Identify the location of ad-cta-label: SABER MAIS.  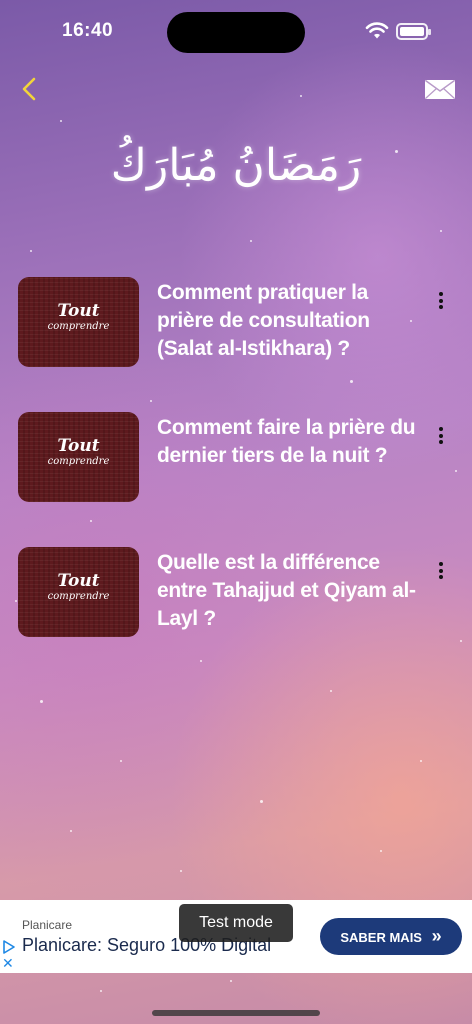
(381, 937).